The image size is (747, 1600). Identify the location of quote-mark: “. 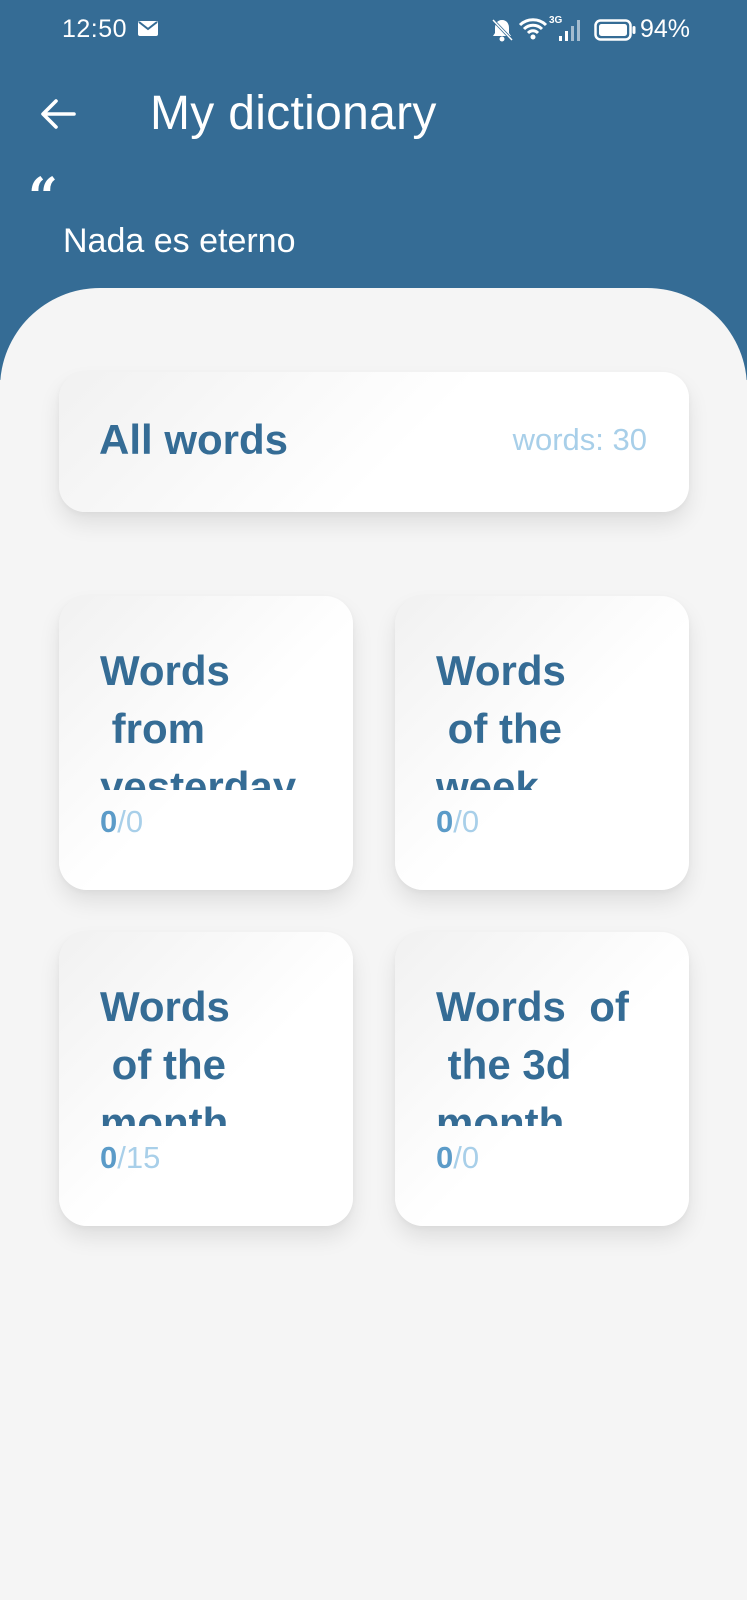
(43, 197).